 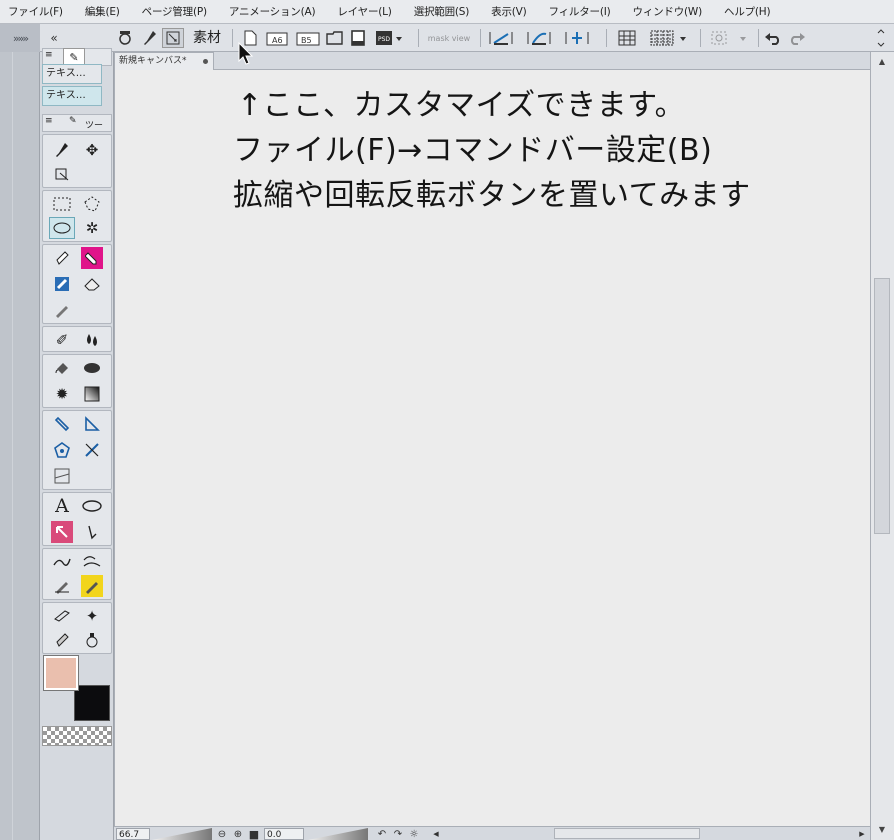 I want to click on frame-border-icon, so click(x=92, y=424).